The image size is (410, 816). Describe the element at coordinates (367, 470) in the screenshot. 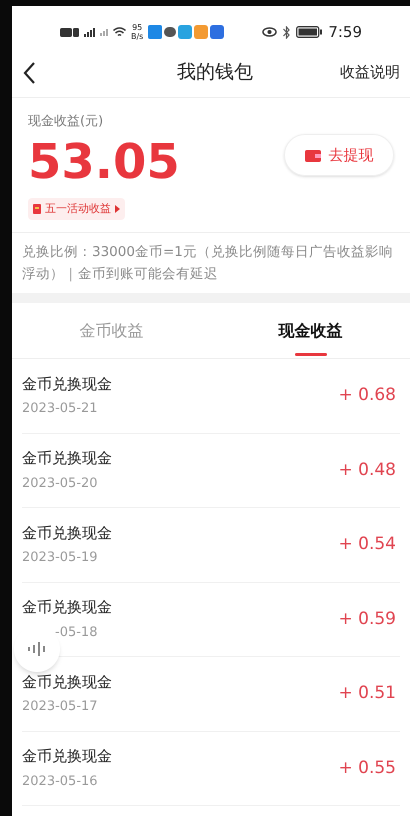

I see `record-amount: + 0.48` at that location.